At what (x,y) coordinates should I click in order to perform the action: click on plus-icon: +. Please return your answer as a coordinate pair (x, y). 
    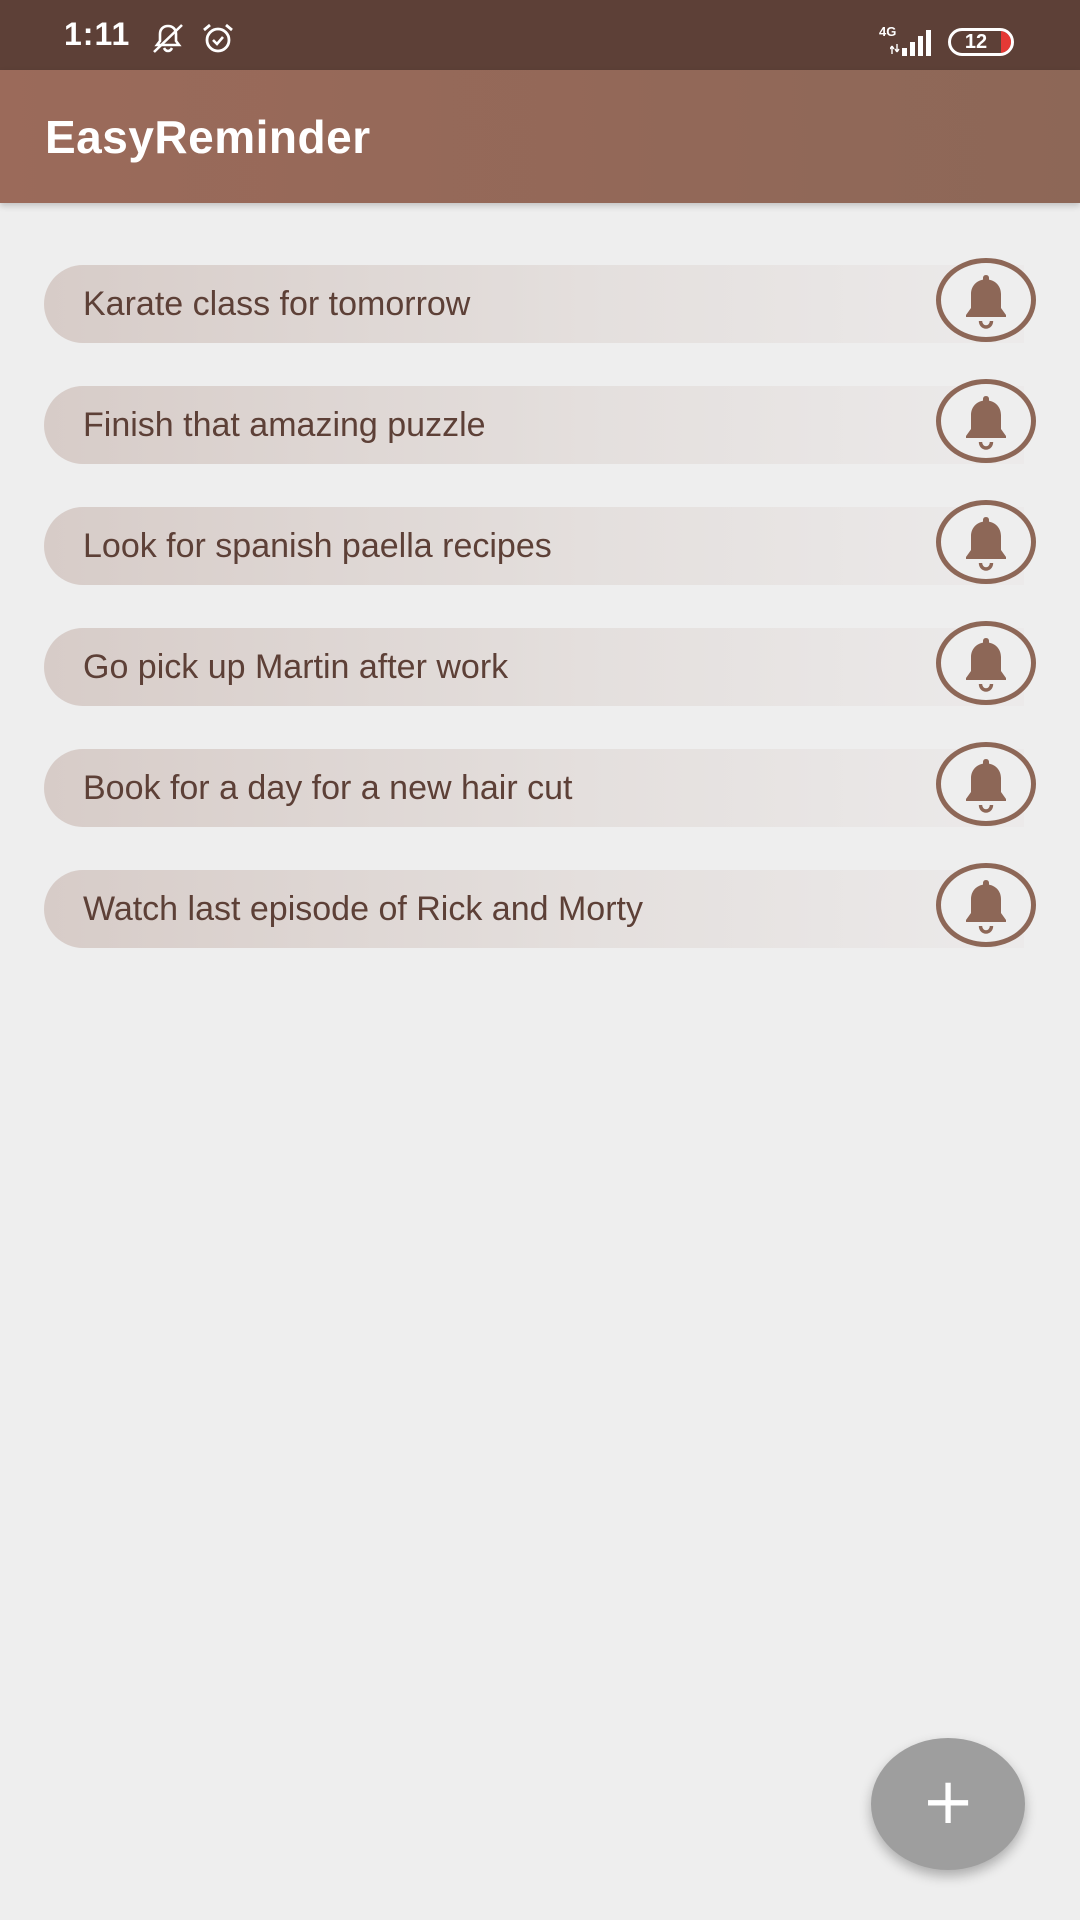
    Looking at the image, I should click on (948, 1802).